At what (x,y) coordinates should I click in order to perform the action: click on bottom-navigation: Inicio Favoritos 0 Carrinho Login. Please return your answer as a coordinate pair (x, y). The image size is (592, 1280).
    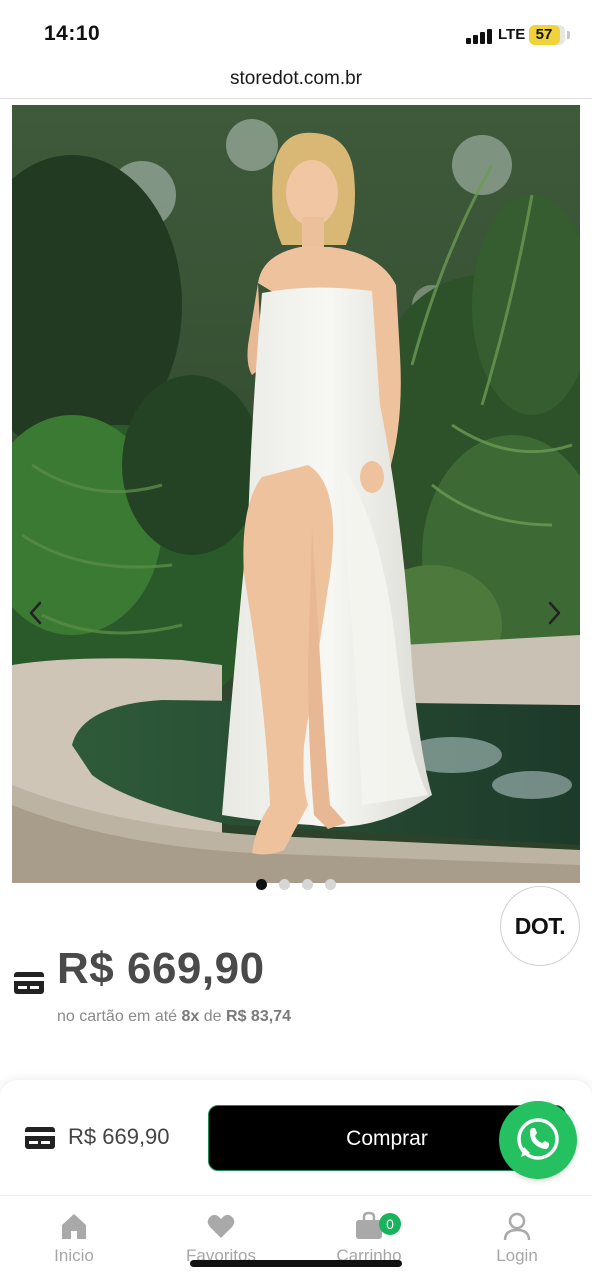
    Looking at the image, I should click on (296, 1237).